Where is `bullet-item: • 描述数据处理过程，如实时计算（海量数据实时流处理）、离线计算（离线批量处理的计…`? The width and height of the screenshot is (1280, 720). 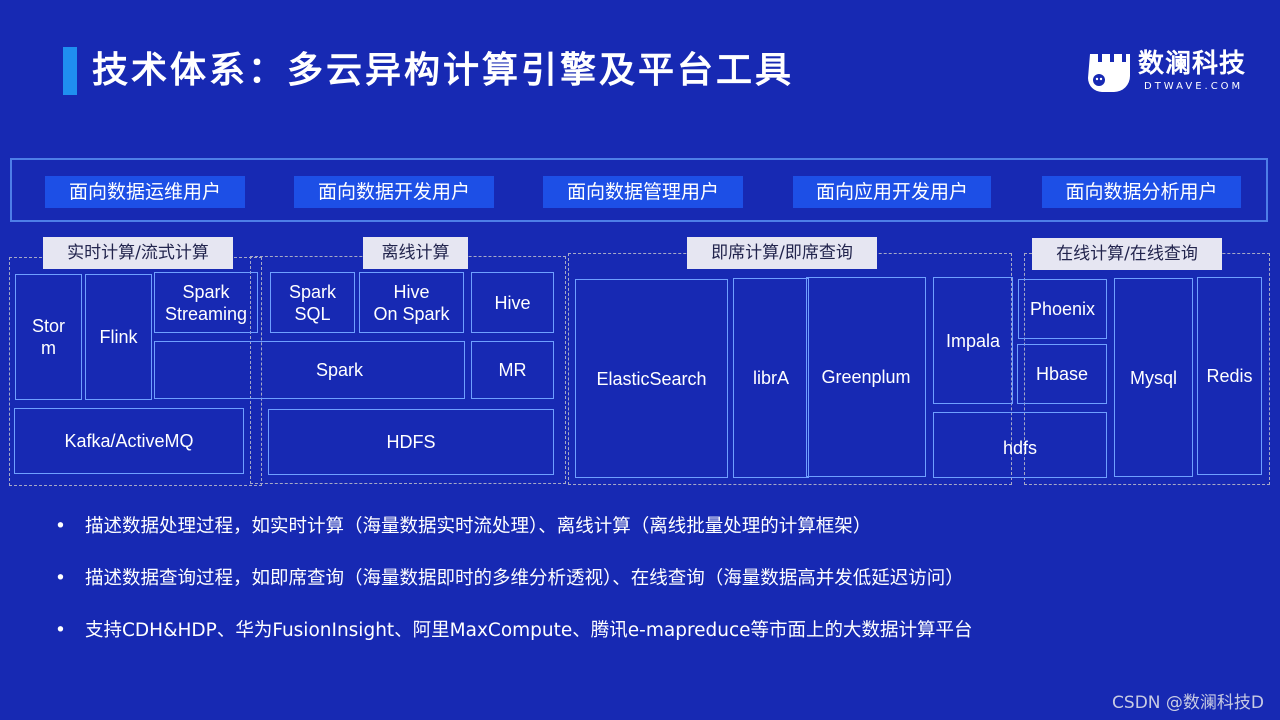 bullet-item: • 描述数据处理过程，如实时计算（海量数据实时流处理）、离线计算（离线批量处理的计… is located at coordinates (463, 527).